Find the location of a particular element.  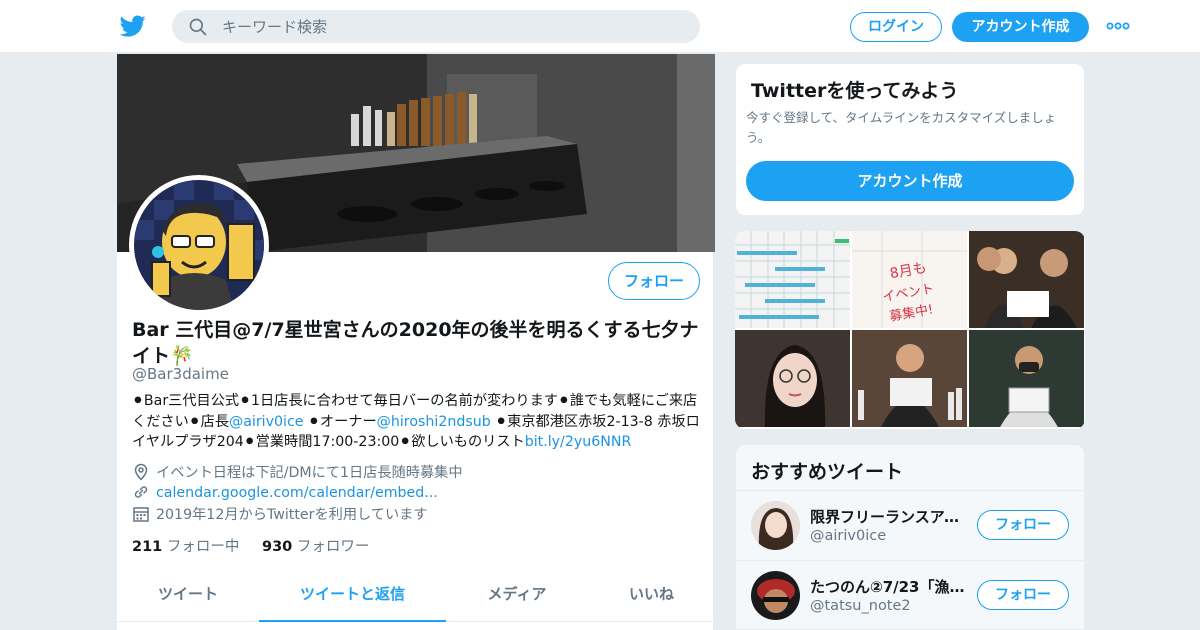

joined-text: 2019年12月からTwitterを利用しています is located at coordinates (292, 515).